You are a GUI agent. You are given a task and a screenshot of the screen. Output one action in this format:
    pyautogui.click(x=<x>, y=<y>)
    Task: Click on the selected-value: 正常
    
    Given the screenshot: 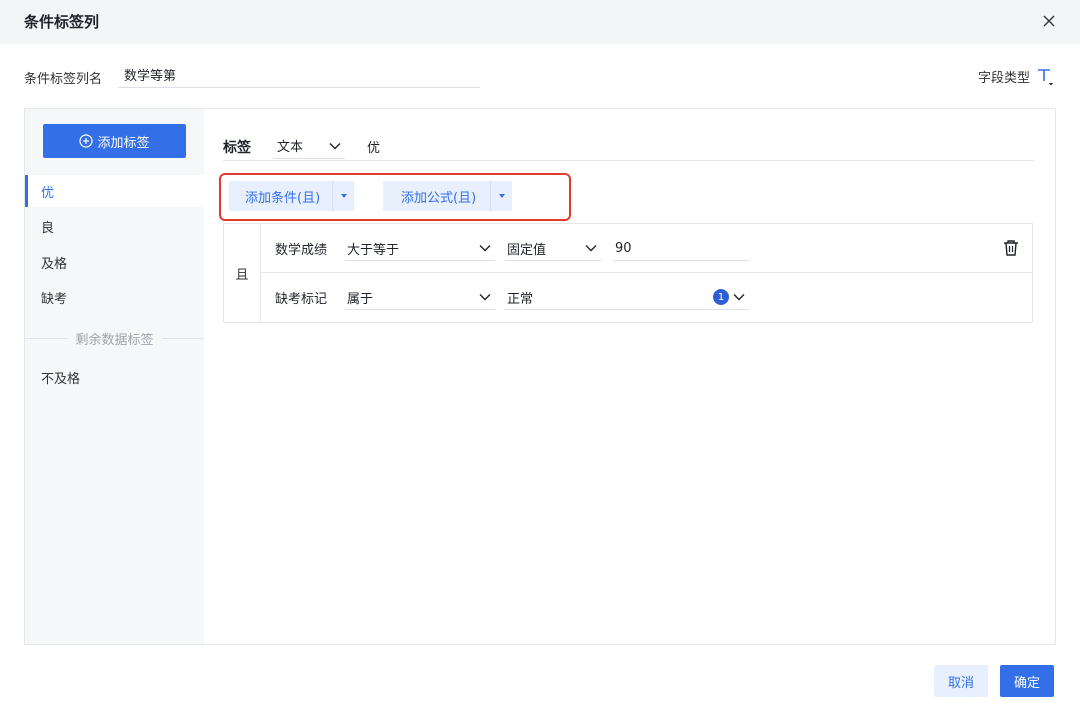 What is the action you would take?
    pyautogui.click(x=520, y=299)
    